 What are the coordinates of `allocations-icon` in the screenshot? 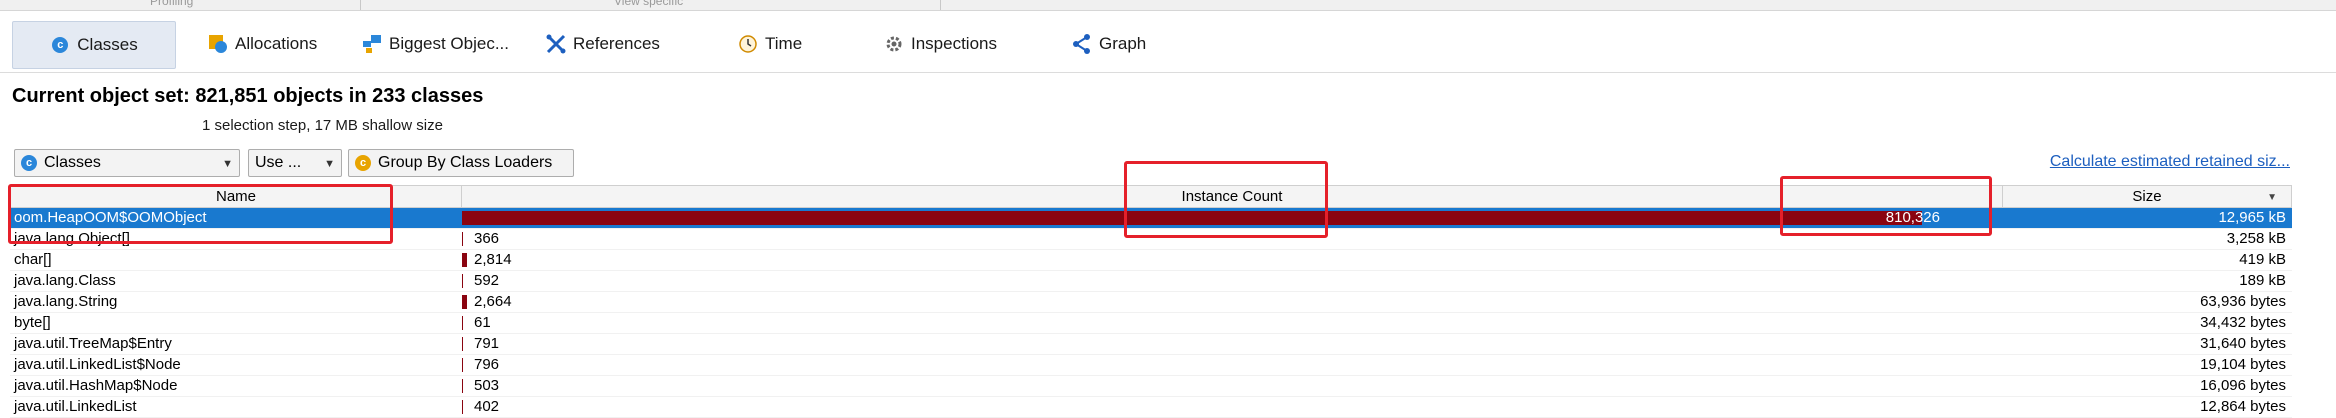 It's located at (218, 44).